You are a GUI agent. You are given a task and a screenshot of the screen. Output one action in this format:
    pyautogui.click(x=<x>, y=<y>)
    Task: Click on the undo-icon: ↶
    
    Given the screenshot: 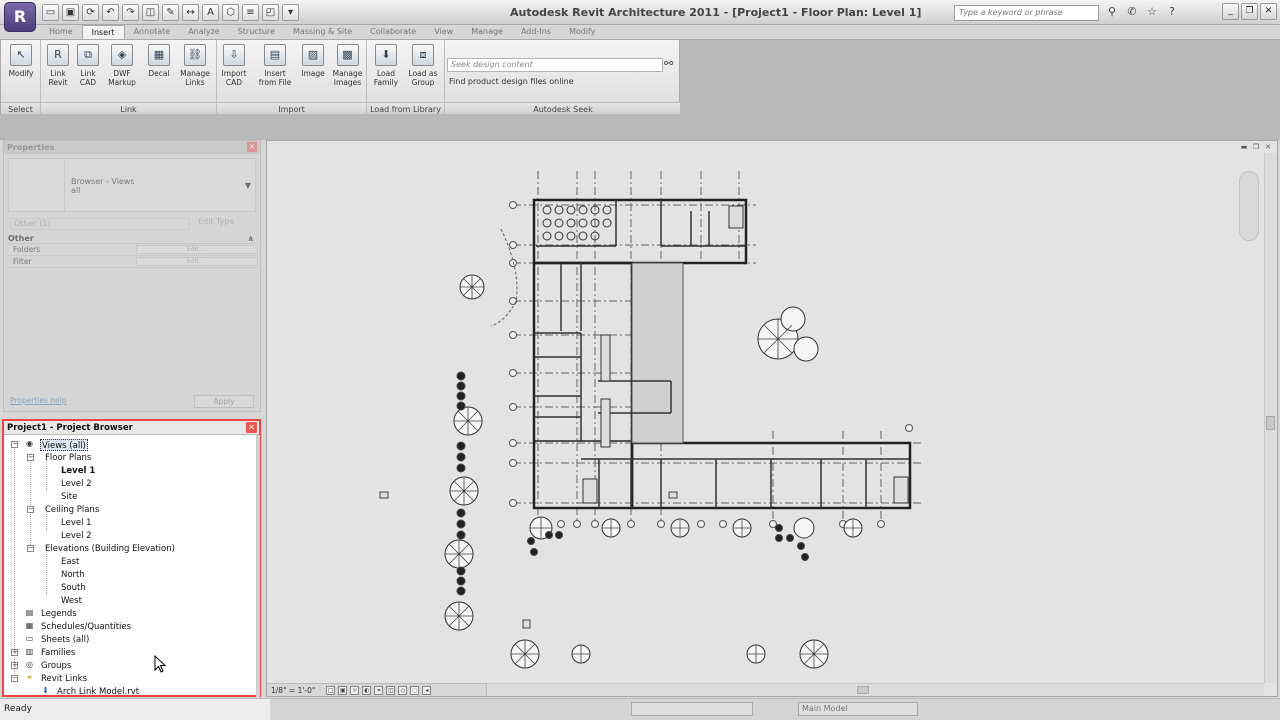 What is the action you would take?
    pyautogui.click(x=110, y=12)
    